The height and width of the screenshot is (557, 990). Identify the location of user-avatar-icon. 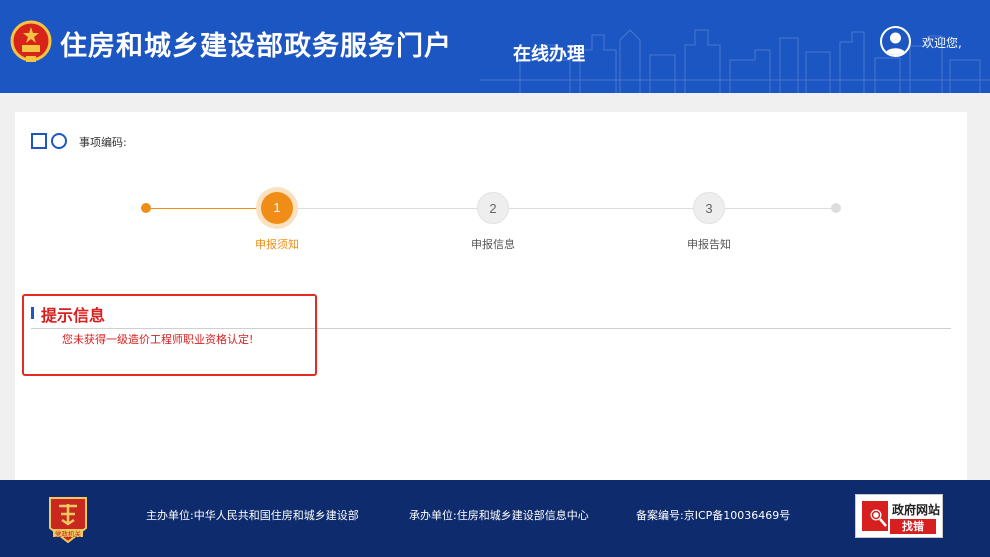
(895, 41).